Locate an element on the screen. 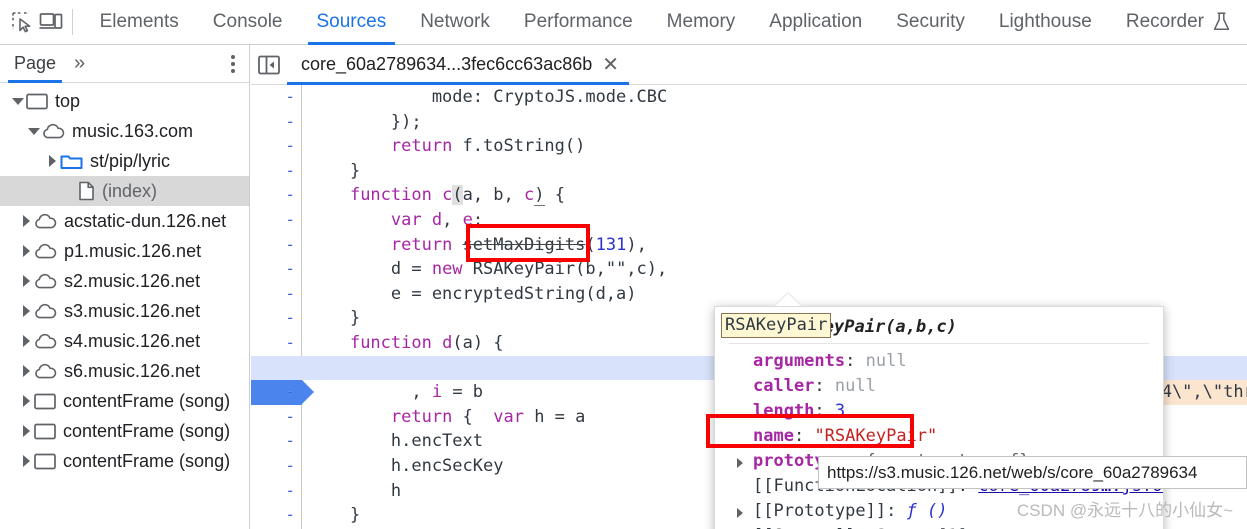 Image resolution: width=1247 pixels, height=529 pixels. tree-item-s4-music: s4.music.126.net is located at coordinates (124, 341).